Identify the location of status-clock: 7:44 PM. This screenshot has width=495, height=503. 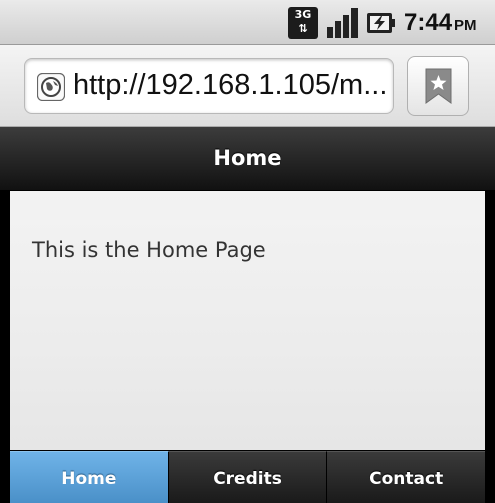
(440, 23).